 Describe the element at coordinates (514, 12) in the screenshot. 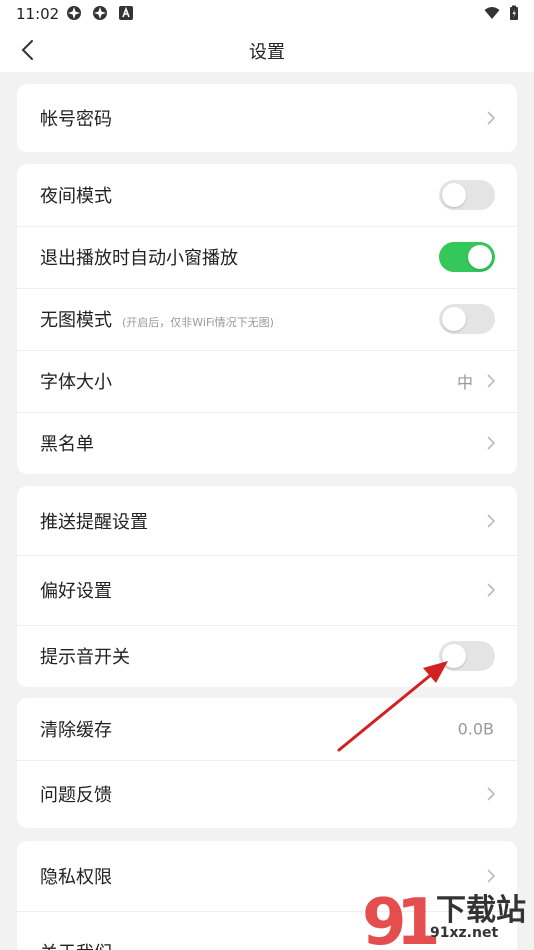

I see `battery-icon` at that location.